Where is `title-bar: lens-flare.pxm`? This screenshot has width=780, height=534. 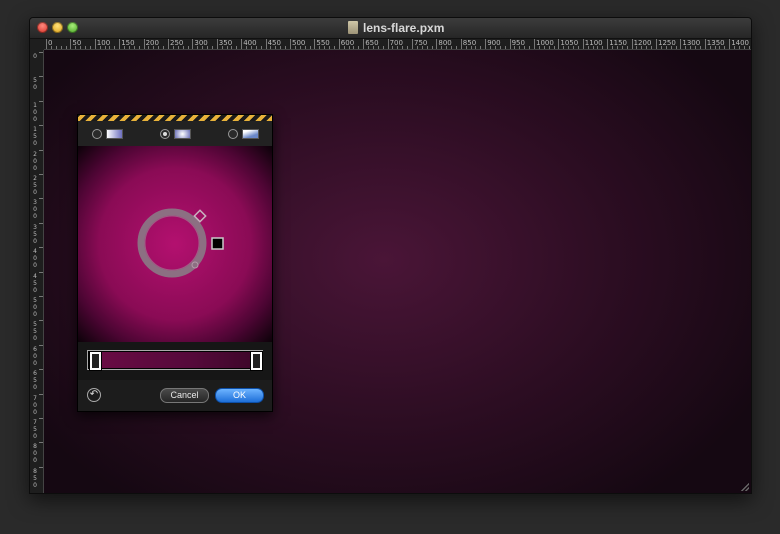
title-bar: lens-flare.pxm is located at coordinates (390, 28).